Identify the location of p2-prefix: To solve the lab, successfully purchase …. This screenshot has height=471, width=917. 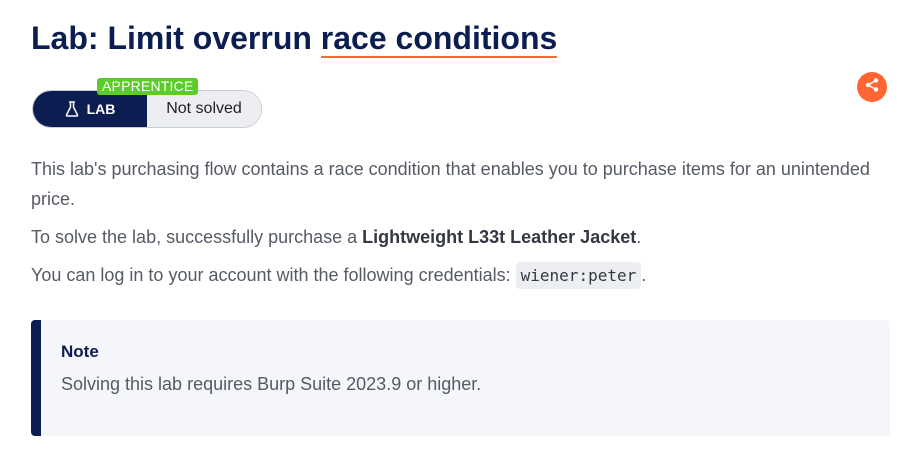
(197, 237).